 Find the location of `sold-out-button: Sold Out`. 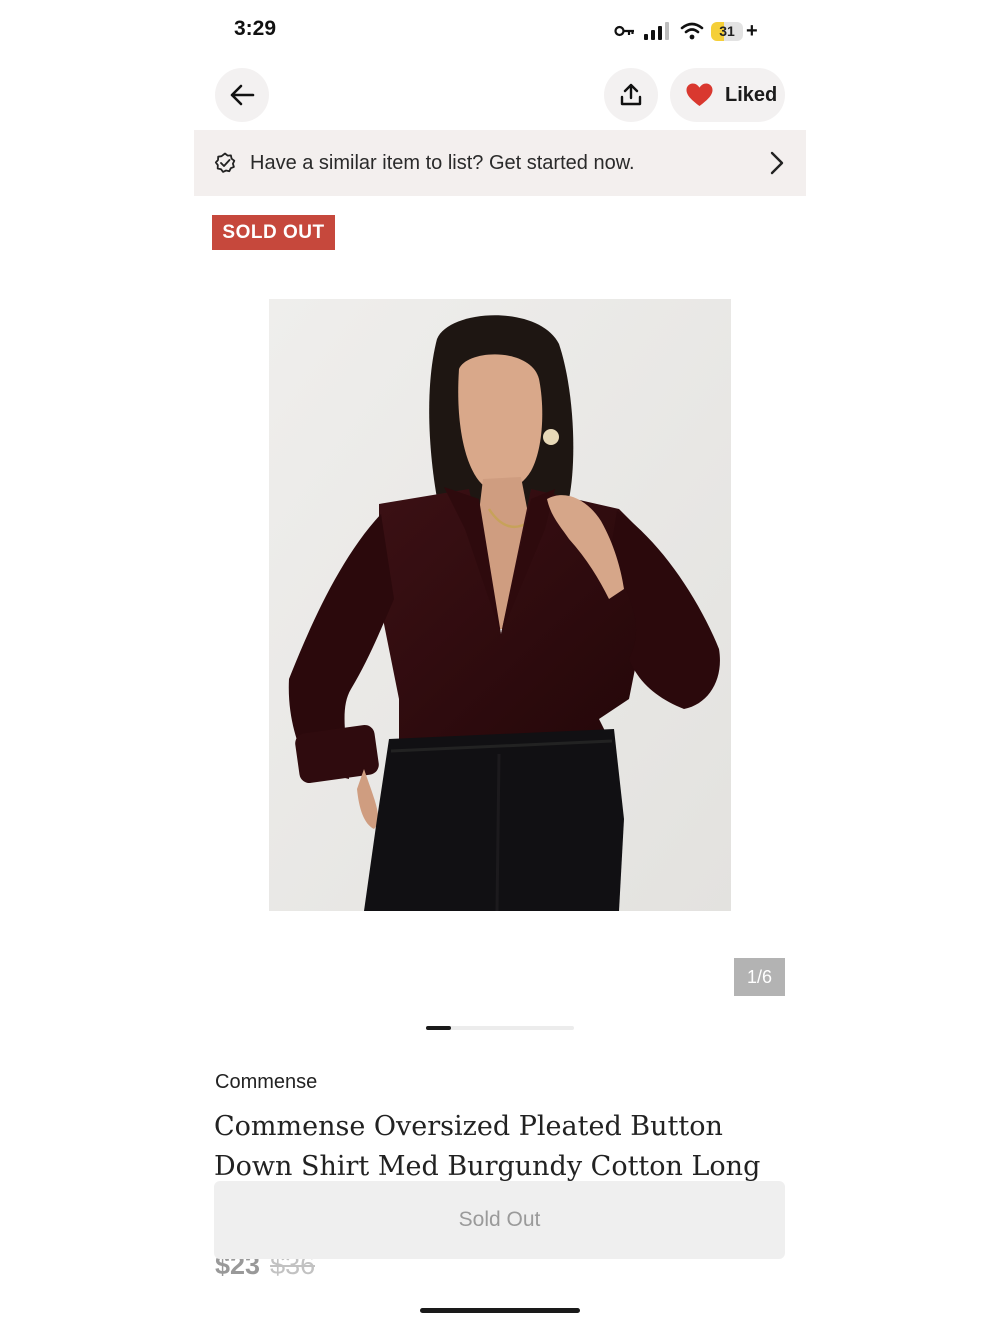

sold-out-button: Sold Out is located at coordinates (499, 1220).